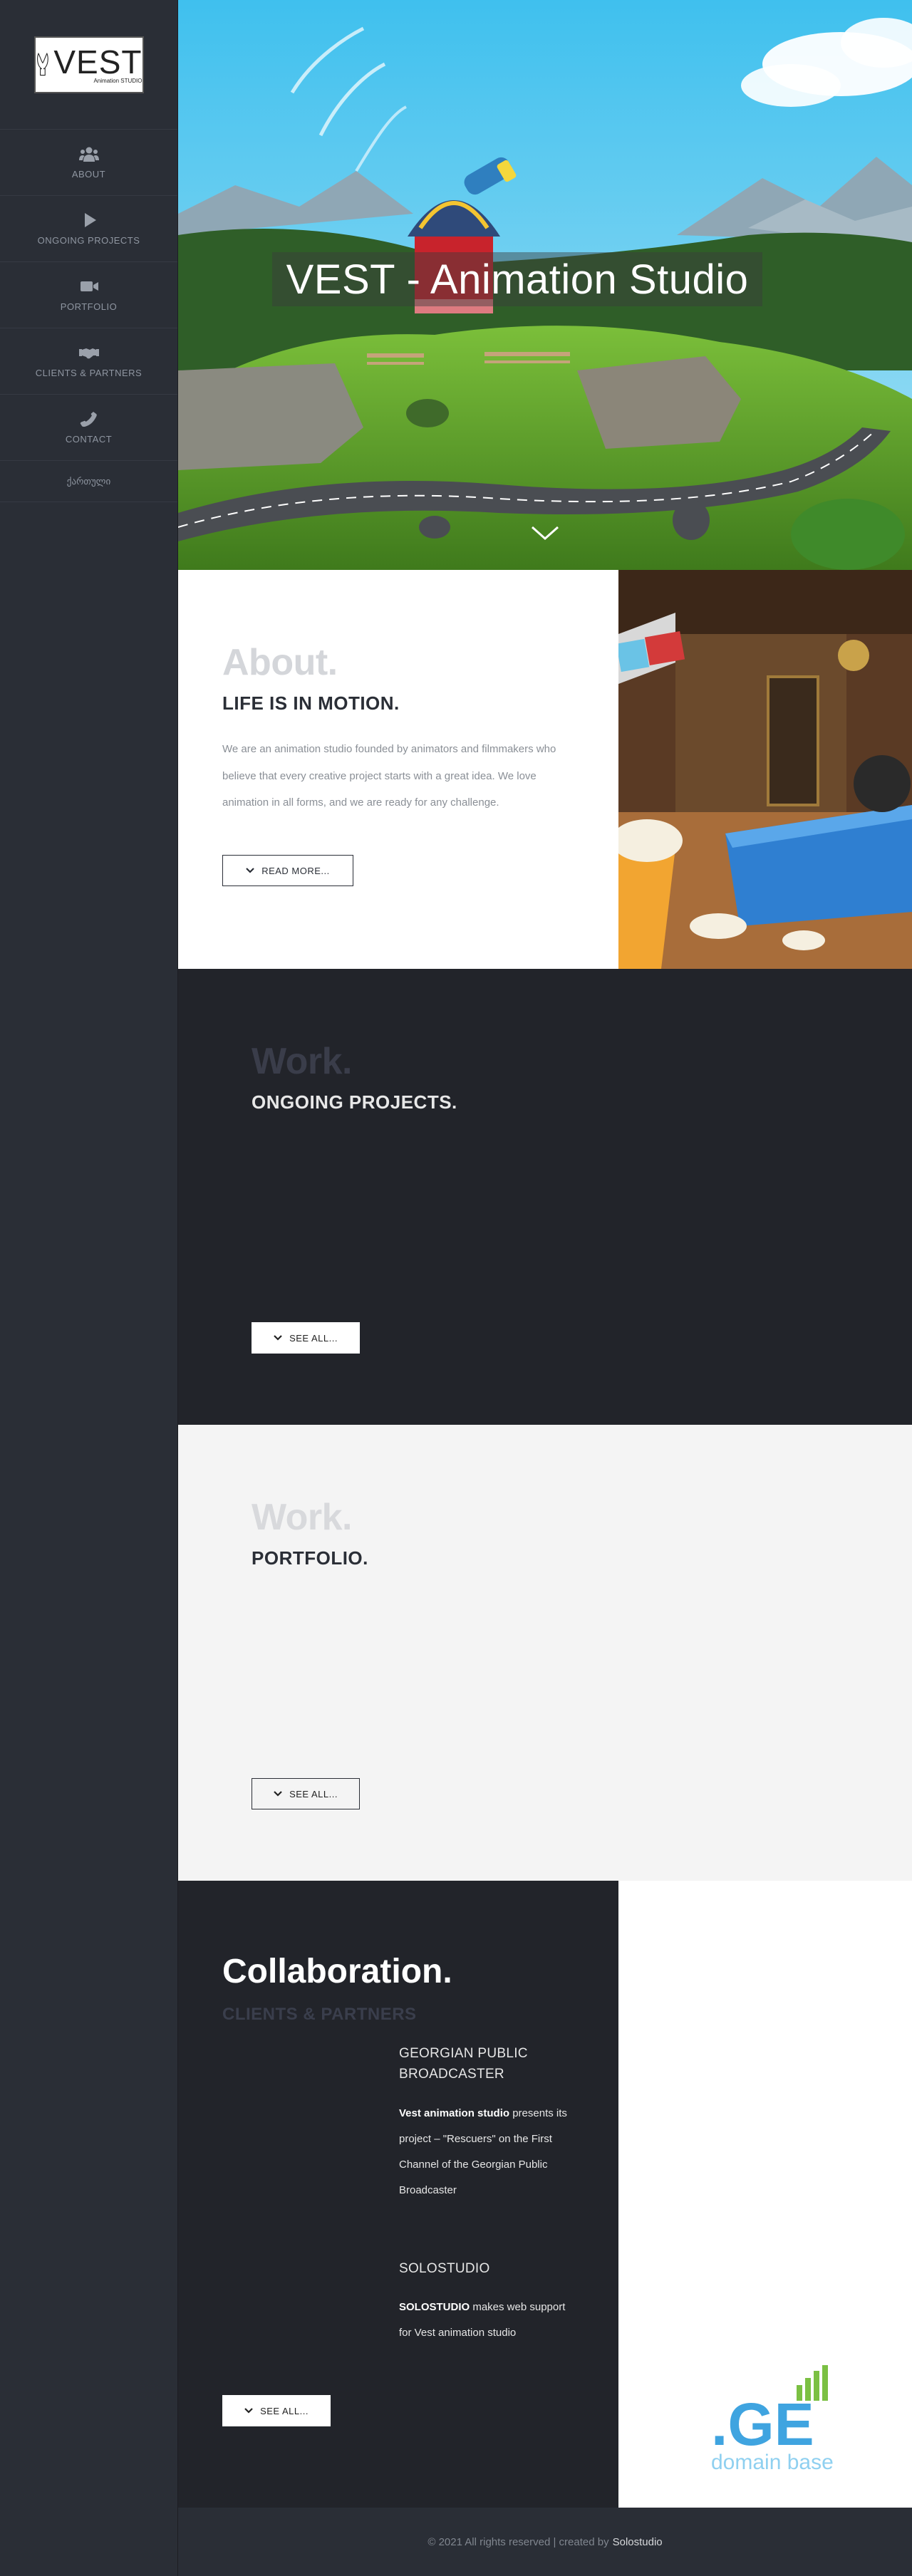 The width and height of the screenshot is (912, 2576). Describe the element at coordinates (88, 295) in the screenshot. I see `nav-item-portfolio: PORTFOLIO` at that location.